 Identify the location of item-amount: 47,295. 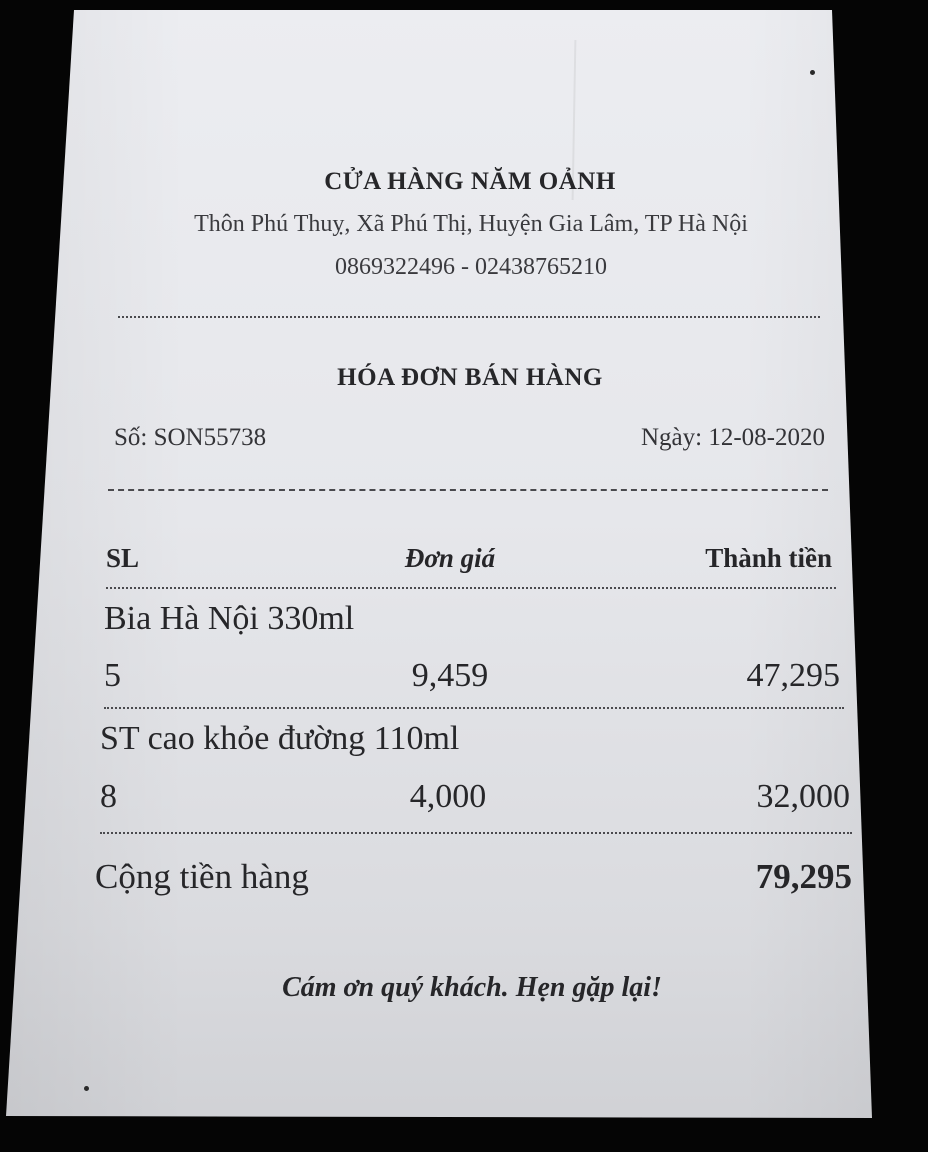
(793, 675).